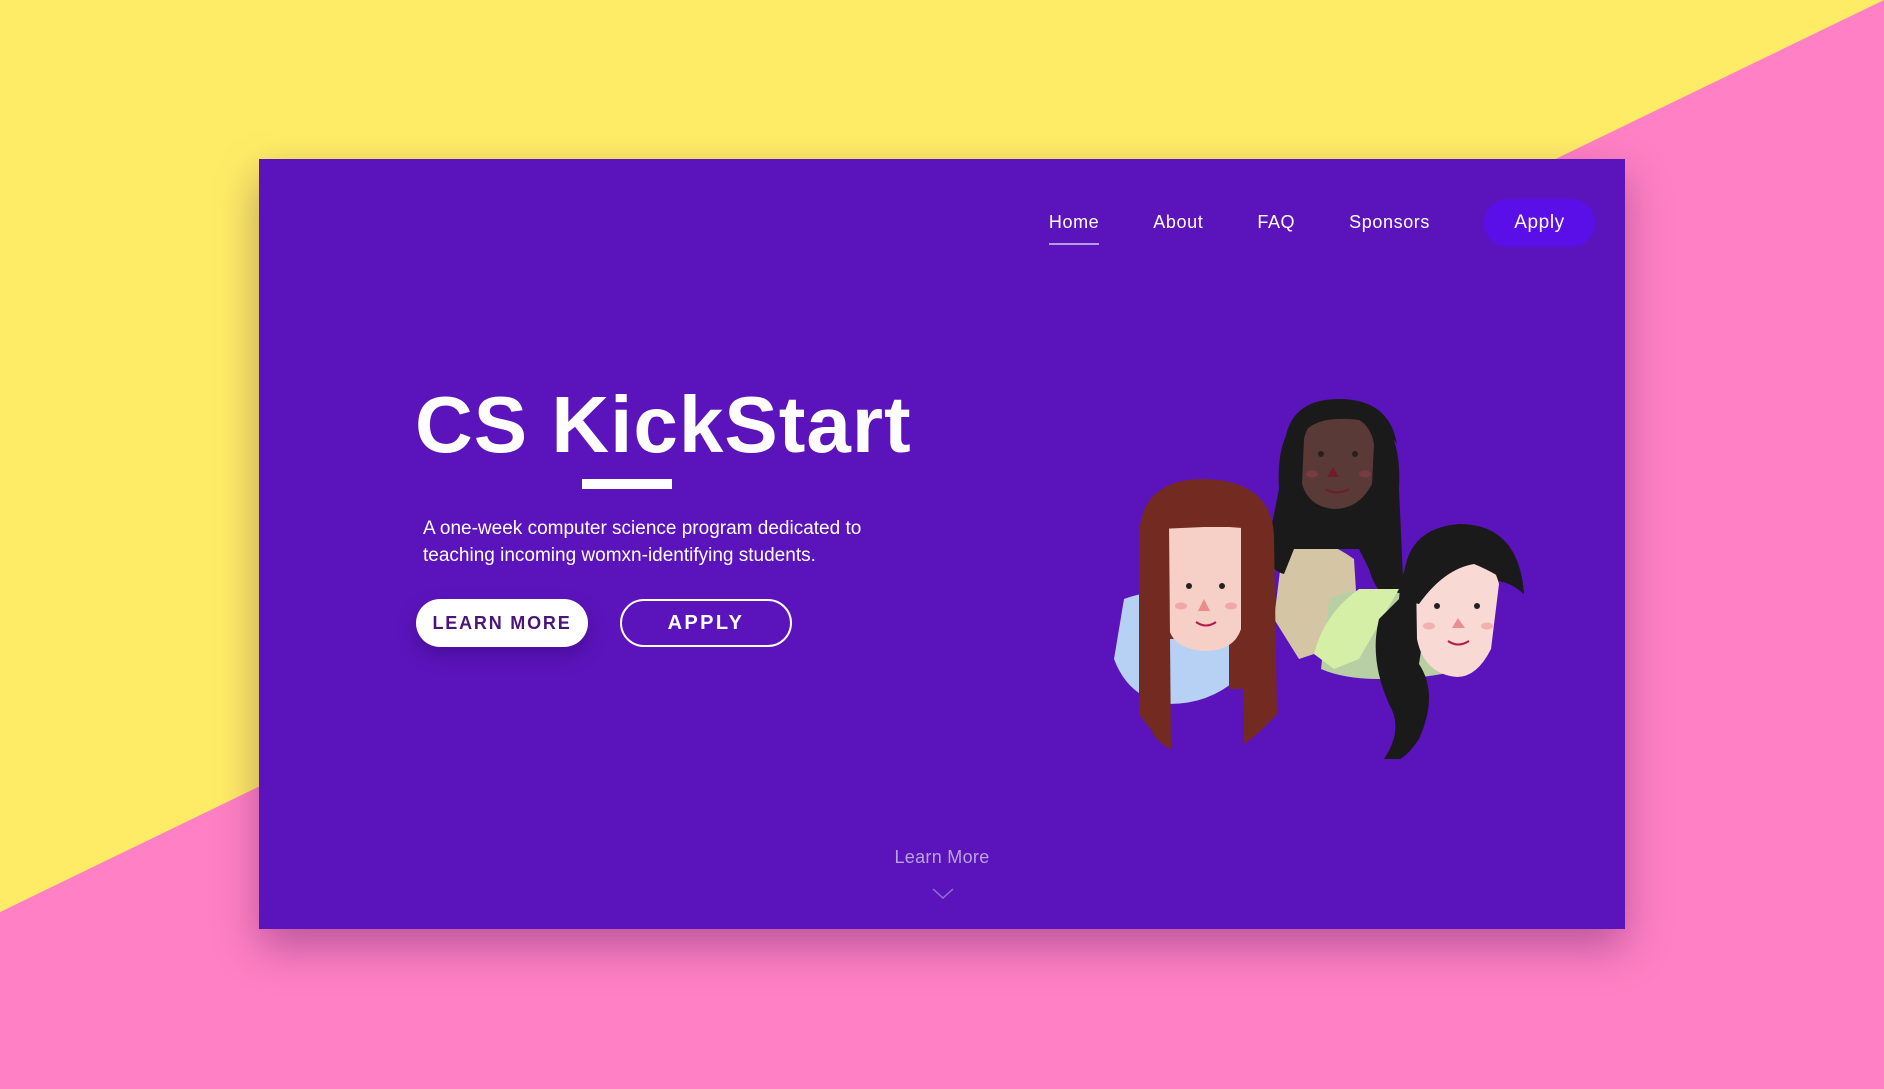  What do you see at coordinates (663, 424) in the screenshot?
I see `hero-title: CS KickStart` at bounding box center [663, 424].